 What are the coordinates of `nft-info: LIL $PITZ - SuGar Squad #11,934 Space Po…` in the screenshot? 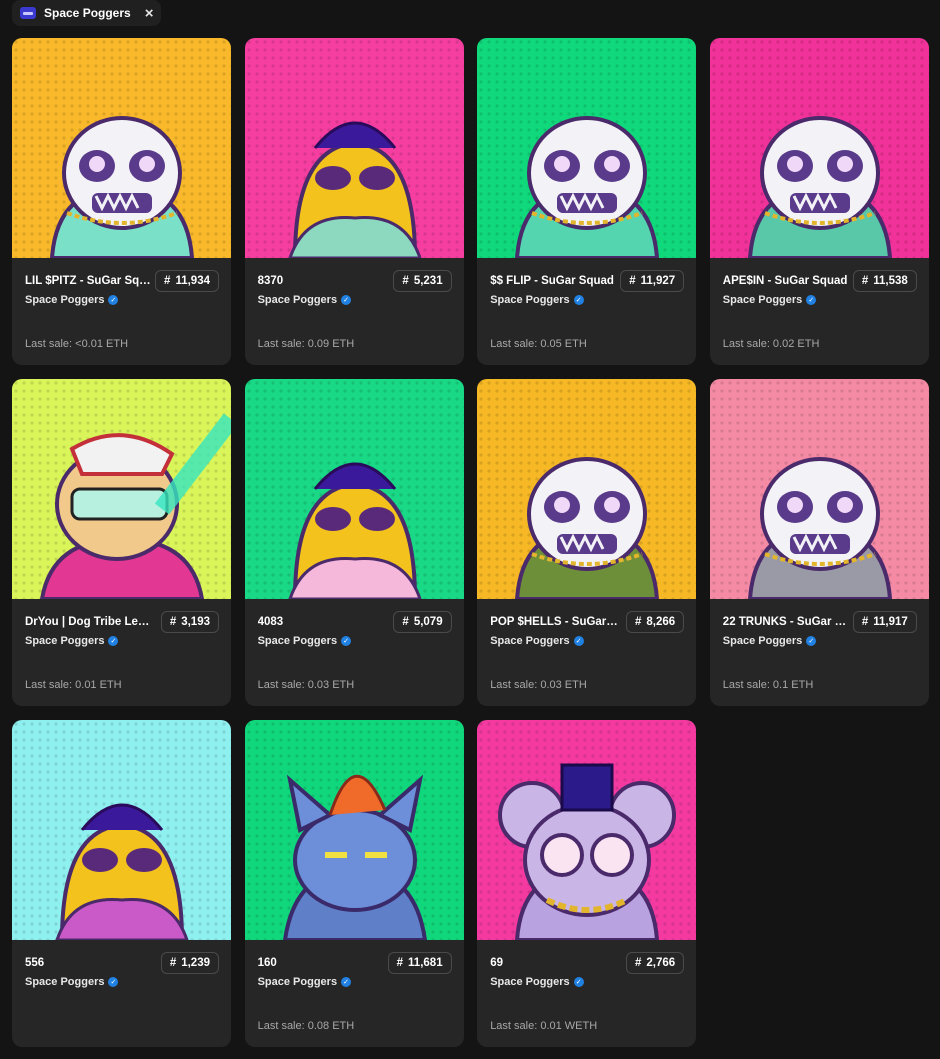 It's located at (121, 311).